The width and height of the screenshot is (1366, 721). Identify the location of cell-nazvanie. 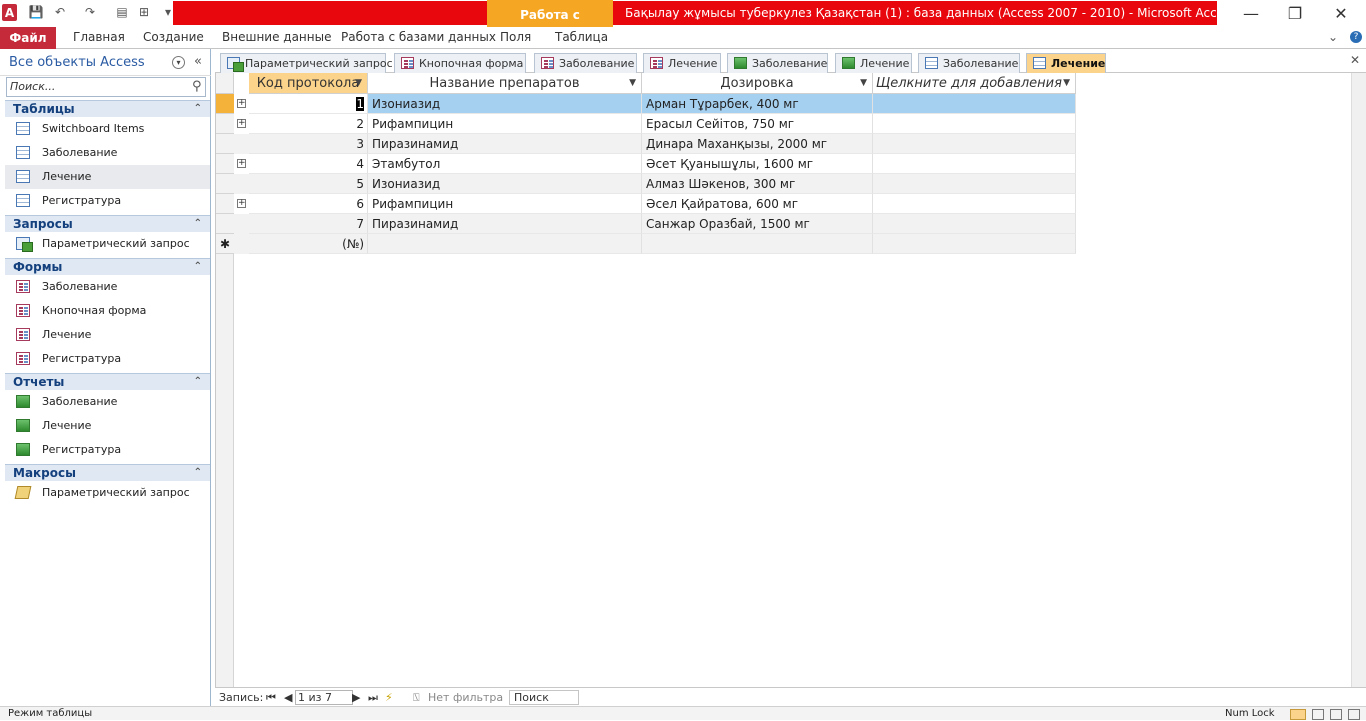
(505, 244).